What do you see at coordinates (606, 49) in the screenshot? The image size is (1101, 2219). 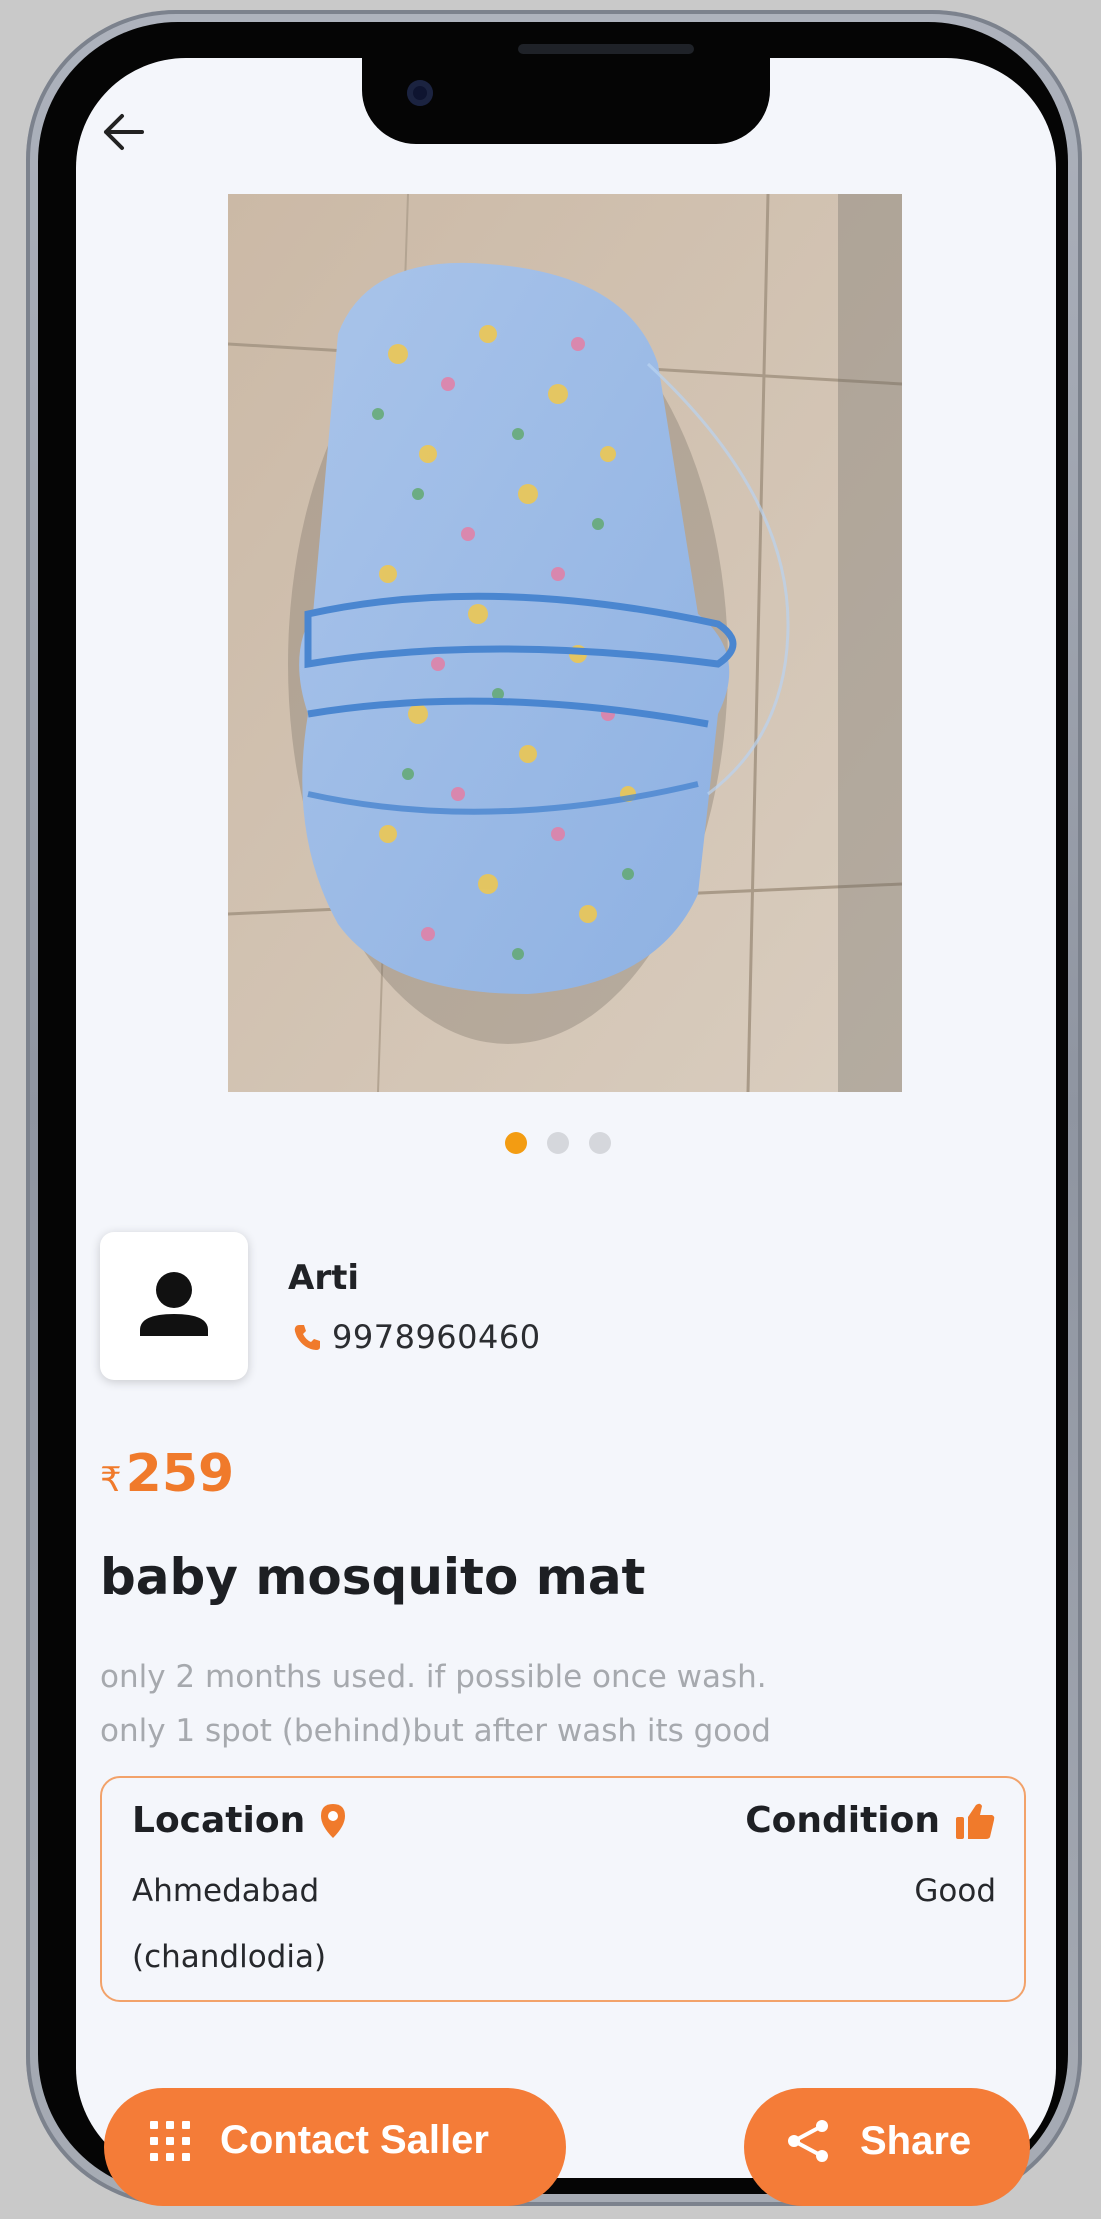 I see `speaker-grille` at bounding box center [606, 49].